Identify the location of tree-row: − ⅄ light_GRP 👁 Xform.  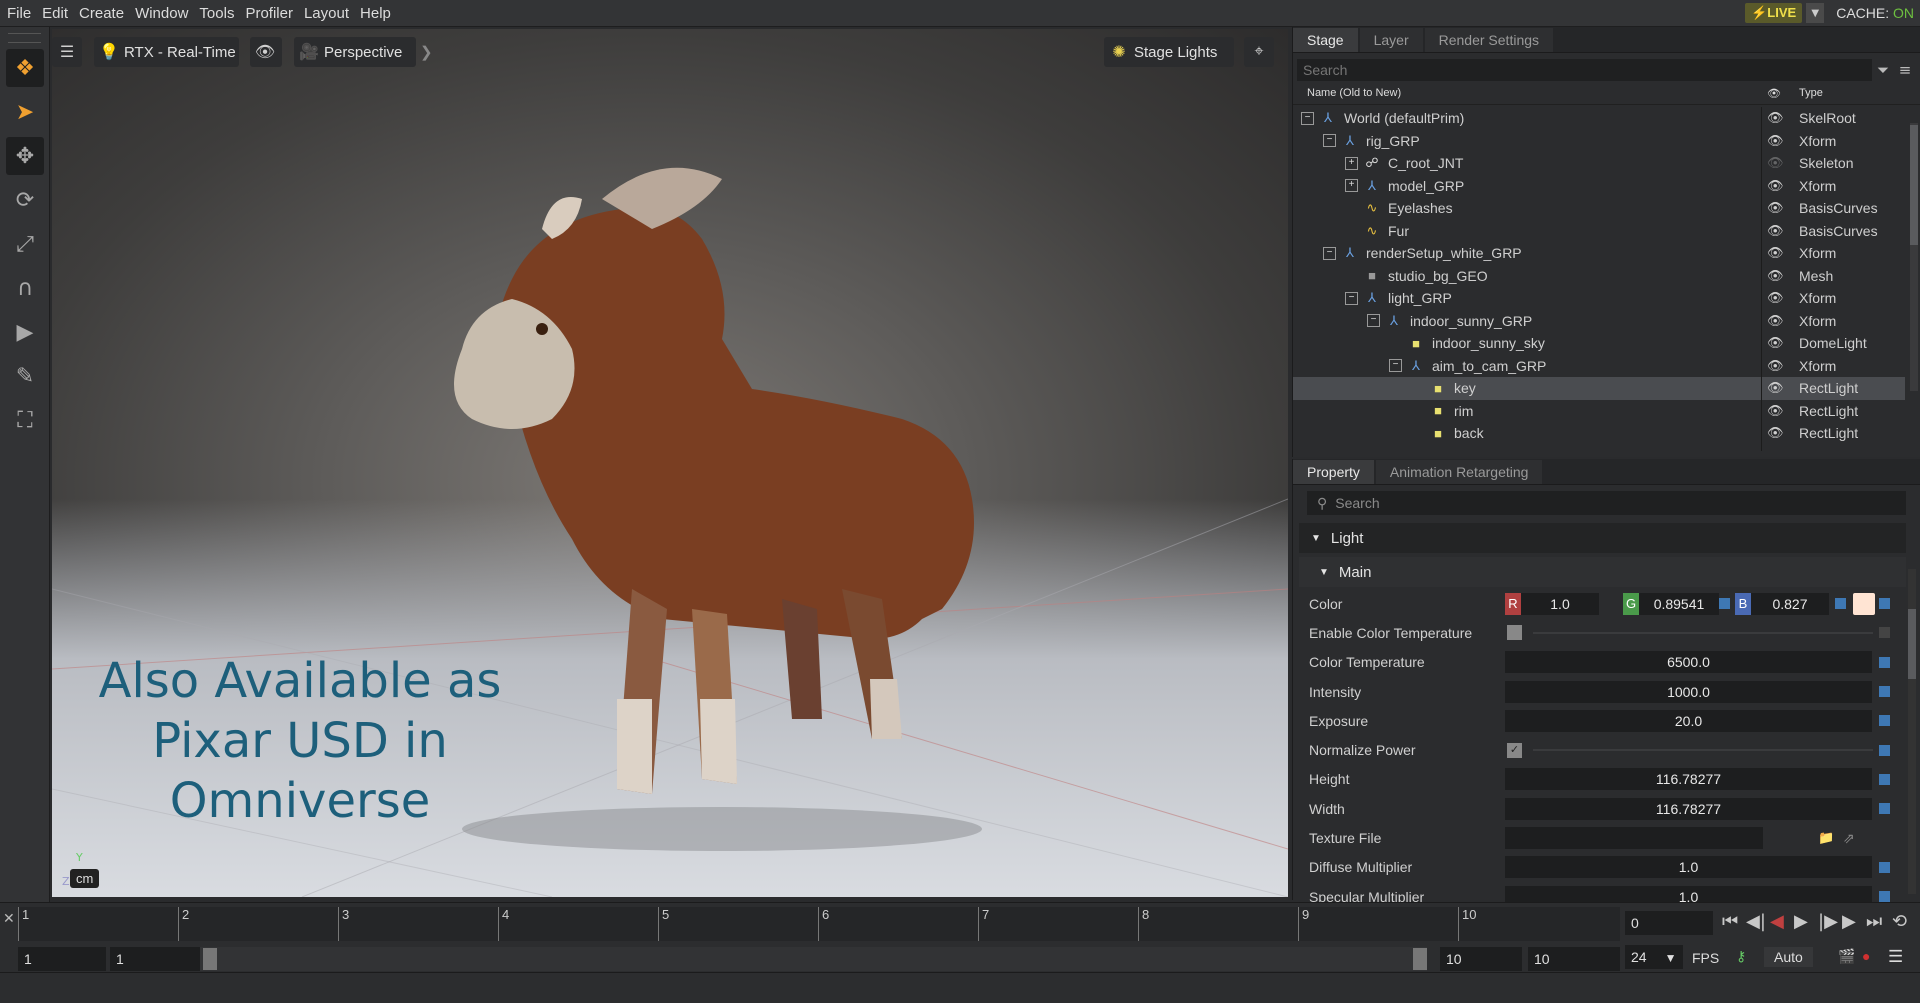
(1599, 298).